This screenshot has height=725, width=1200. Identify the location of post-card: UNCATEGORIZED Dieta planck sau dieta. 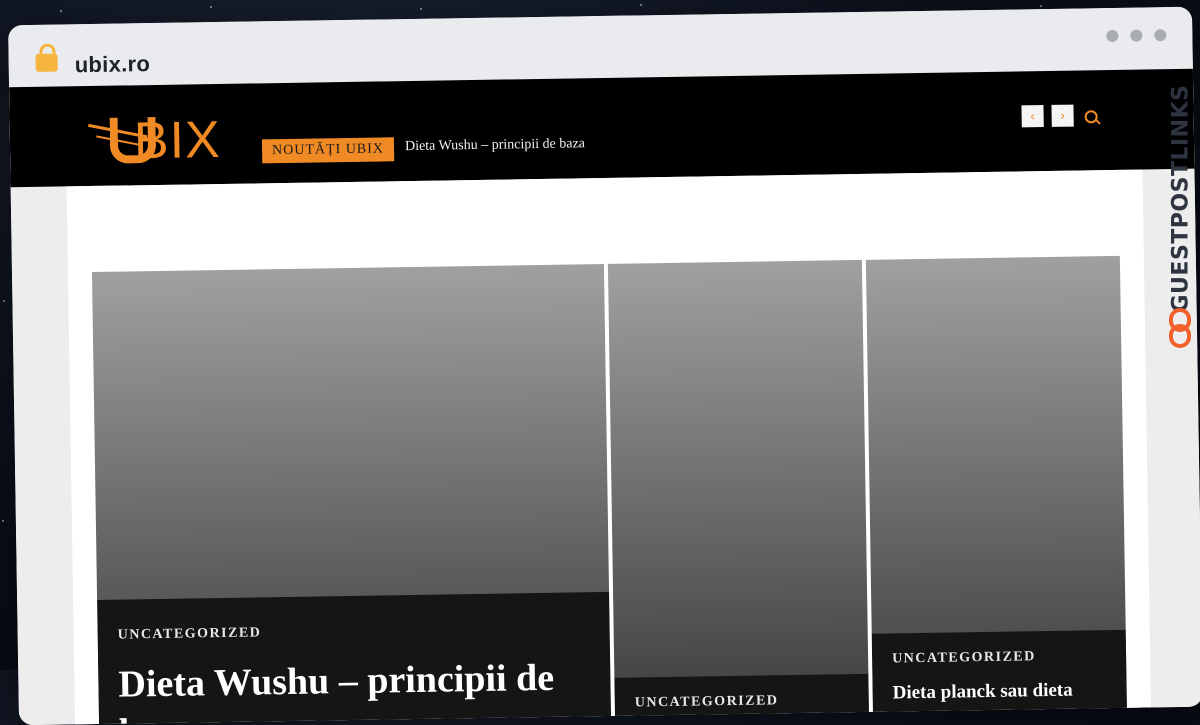
(996, 487).